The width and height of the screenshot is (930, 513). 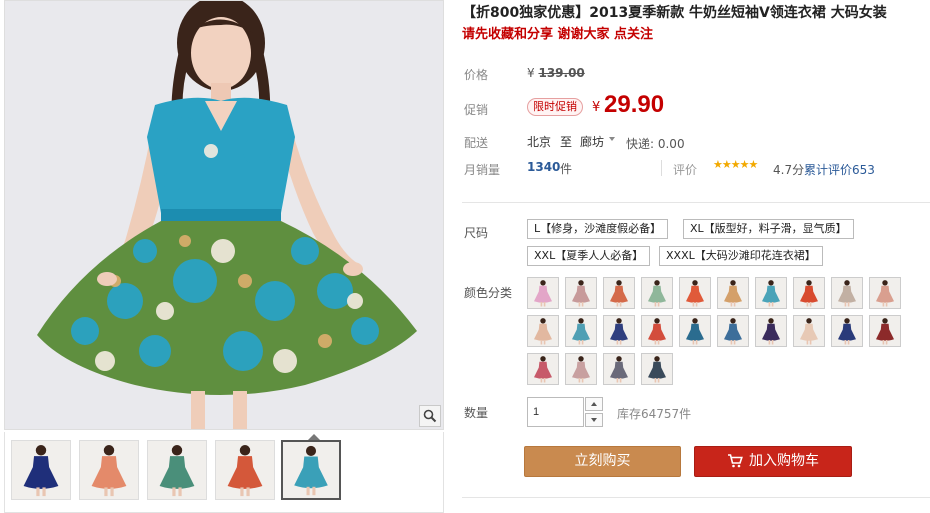 I want to click on divider, so click(x=661, y=168).